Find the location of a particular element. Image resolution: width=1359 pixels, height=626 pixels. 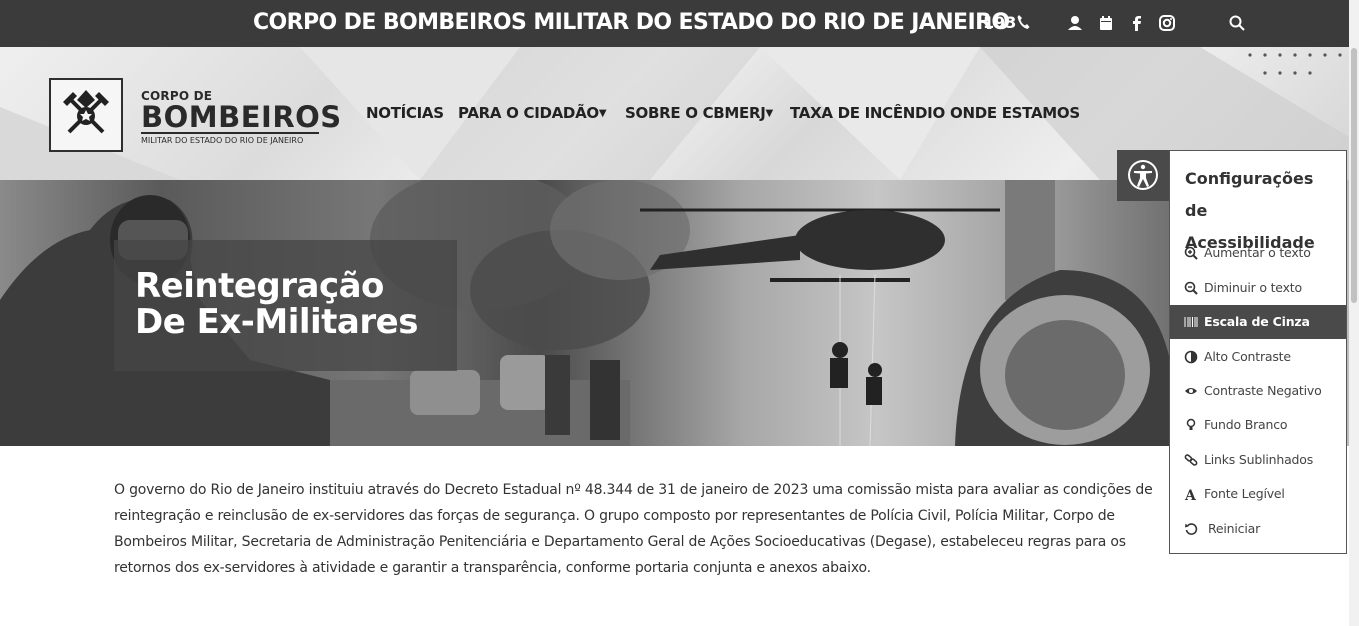

a11y-reset: Reiniciar is located at coordinates (1258, 529).